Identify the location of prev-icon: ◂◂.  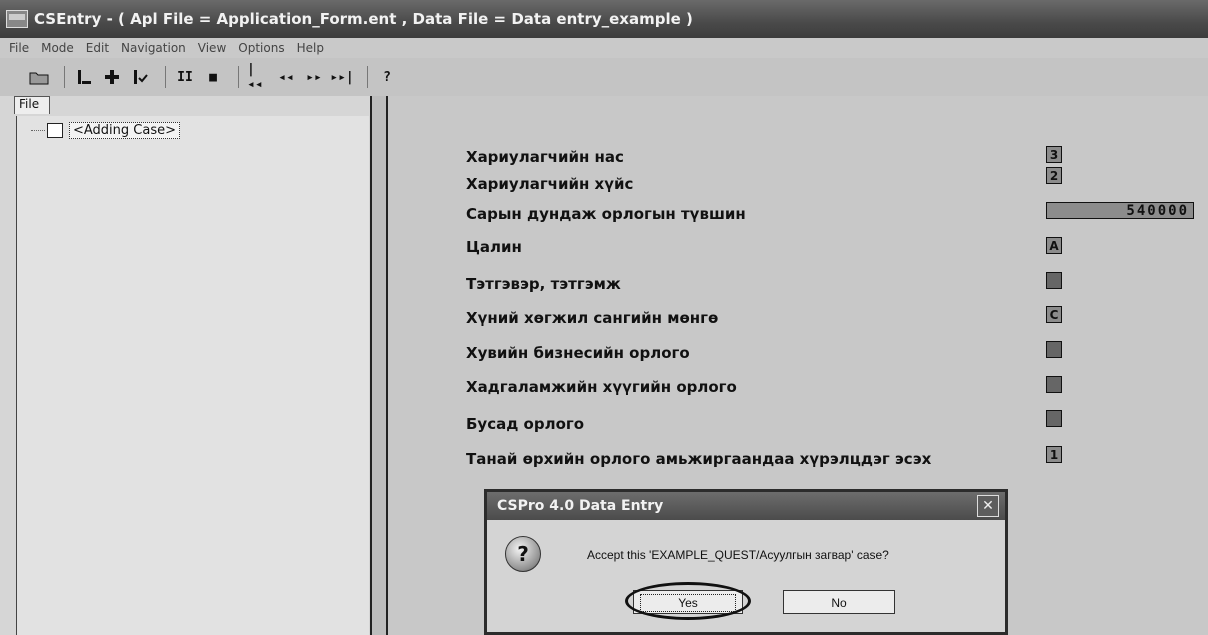
(286, 77).